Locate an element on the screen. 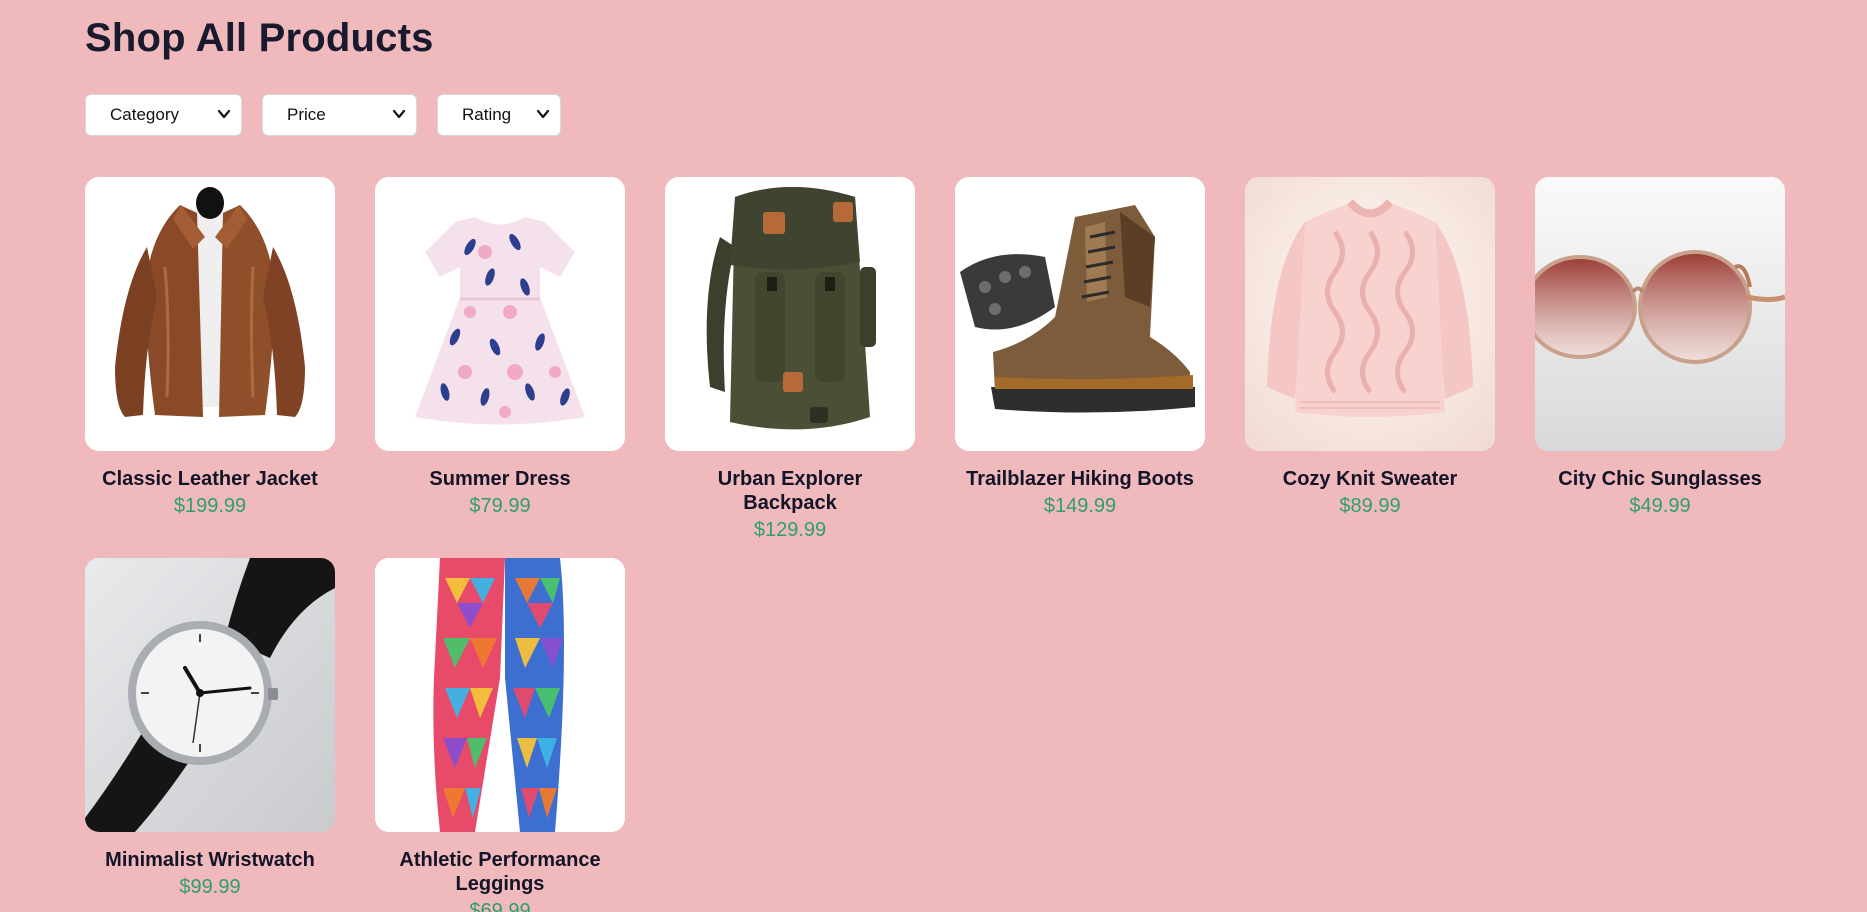 The height and width of the screenshot is (912, 1867). product-name: Minimalist Wristwatch is located at coordinates (210, 860).